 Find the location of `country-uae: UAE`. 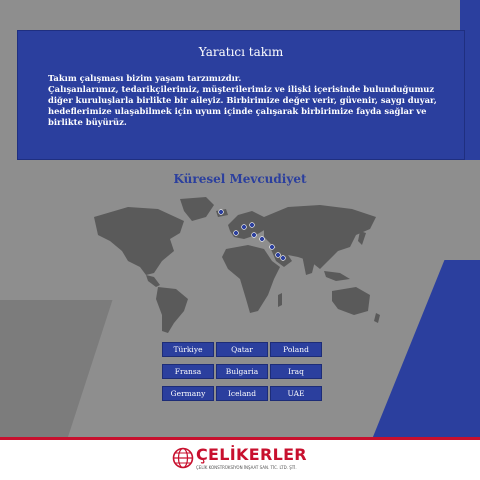

country-uae: UAE is located at coordinates (296, 393).